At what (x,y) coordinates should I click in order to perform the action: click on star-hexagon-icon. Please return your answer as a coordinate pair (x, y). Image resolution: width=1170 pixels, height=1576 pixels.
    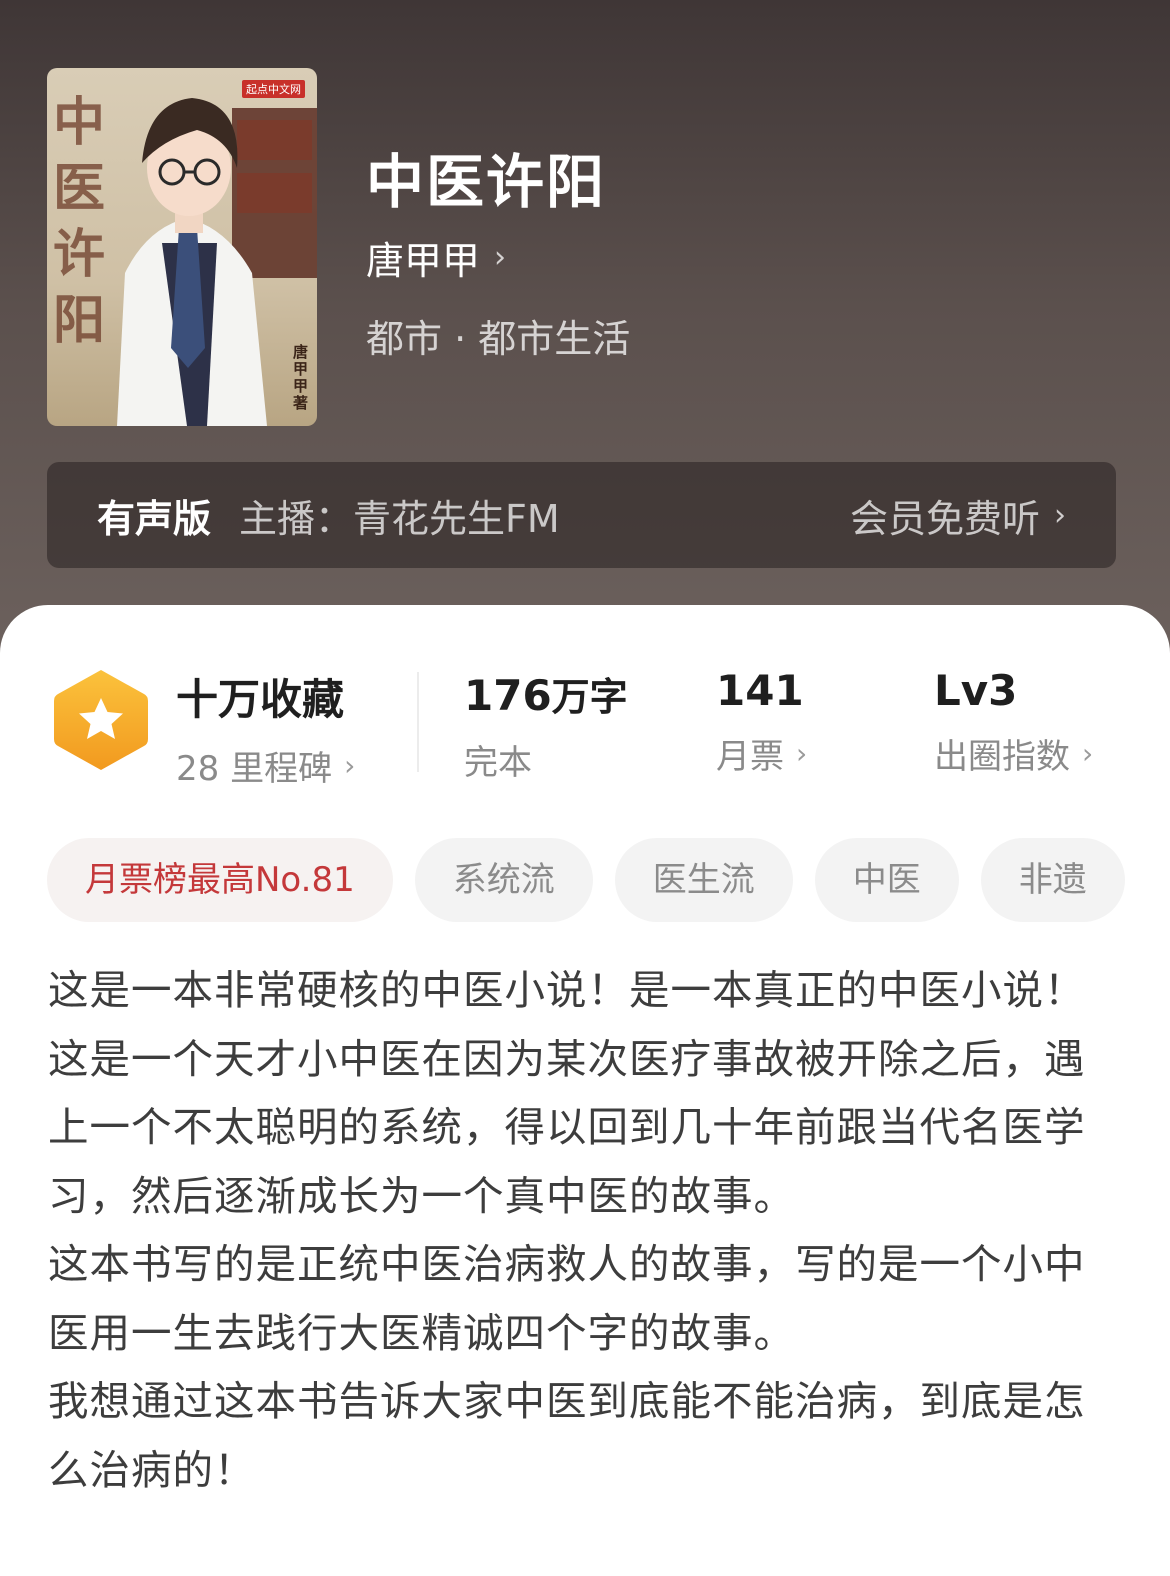
    Looking at the image, I should click on (101, 720).